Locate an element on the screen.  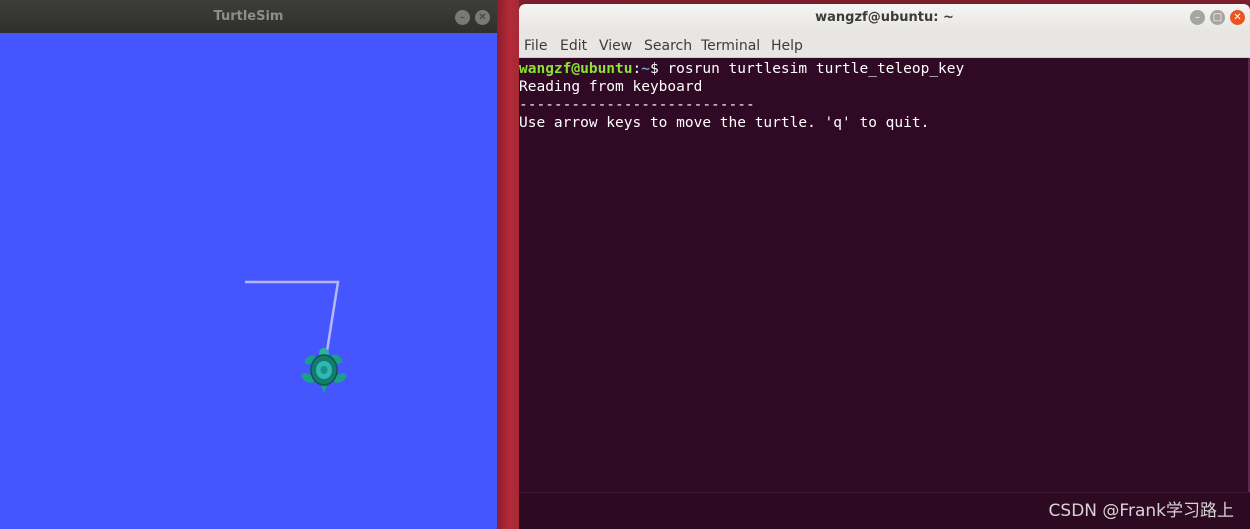
terminal-titlebar: wangzf@ubuntu: ~ – □ ✕ is located at coordinates (884, 19).